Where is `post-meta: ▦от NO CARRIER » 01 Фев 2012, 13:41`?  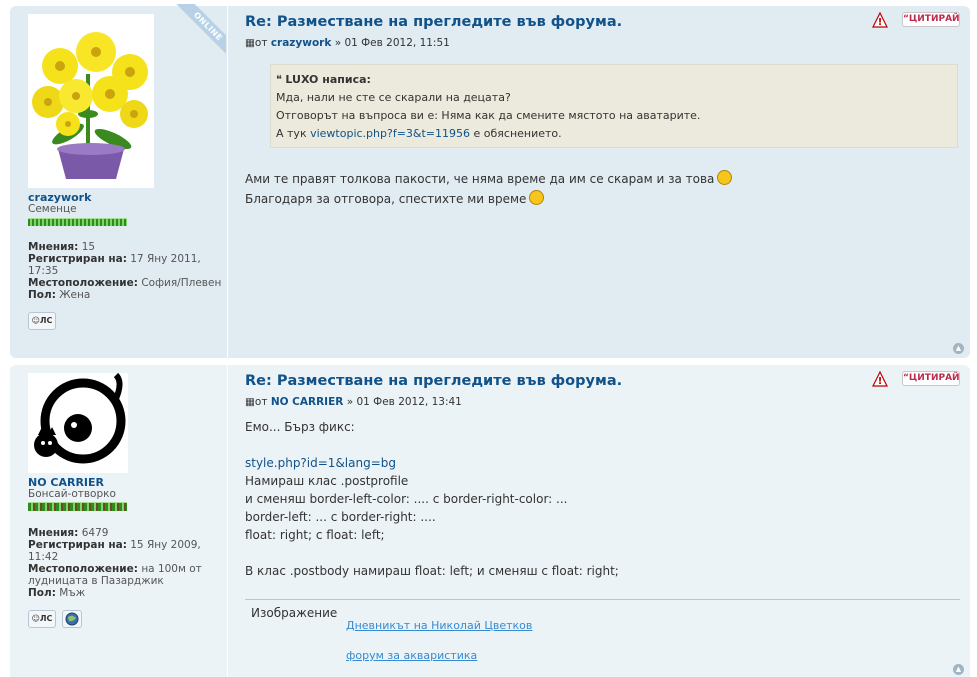 post-meta: ▦от NO CARRIER » 01 Фев 2012, 13:41 is located at coordinates (353, 402).